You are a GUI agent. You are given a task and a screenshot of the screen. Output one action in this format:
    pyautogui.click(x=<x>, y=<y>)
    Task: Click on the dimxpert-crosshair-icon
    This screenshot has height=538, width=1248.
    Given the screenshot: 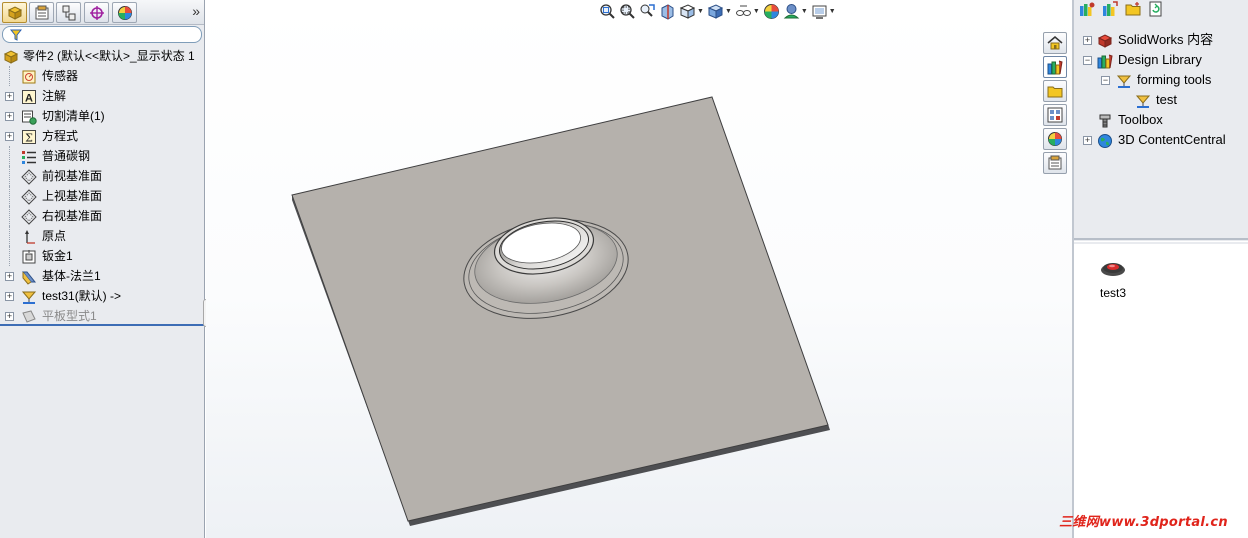 What is the action you would take?
    pyautogui.click(x=96, y=12)
    